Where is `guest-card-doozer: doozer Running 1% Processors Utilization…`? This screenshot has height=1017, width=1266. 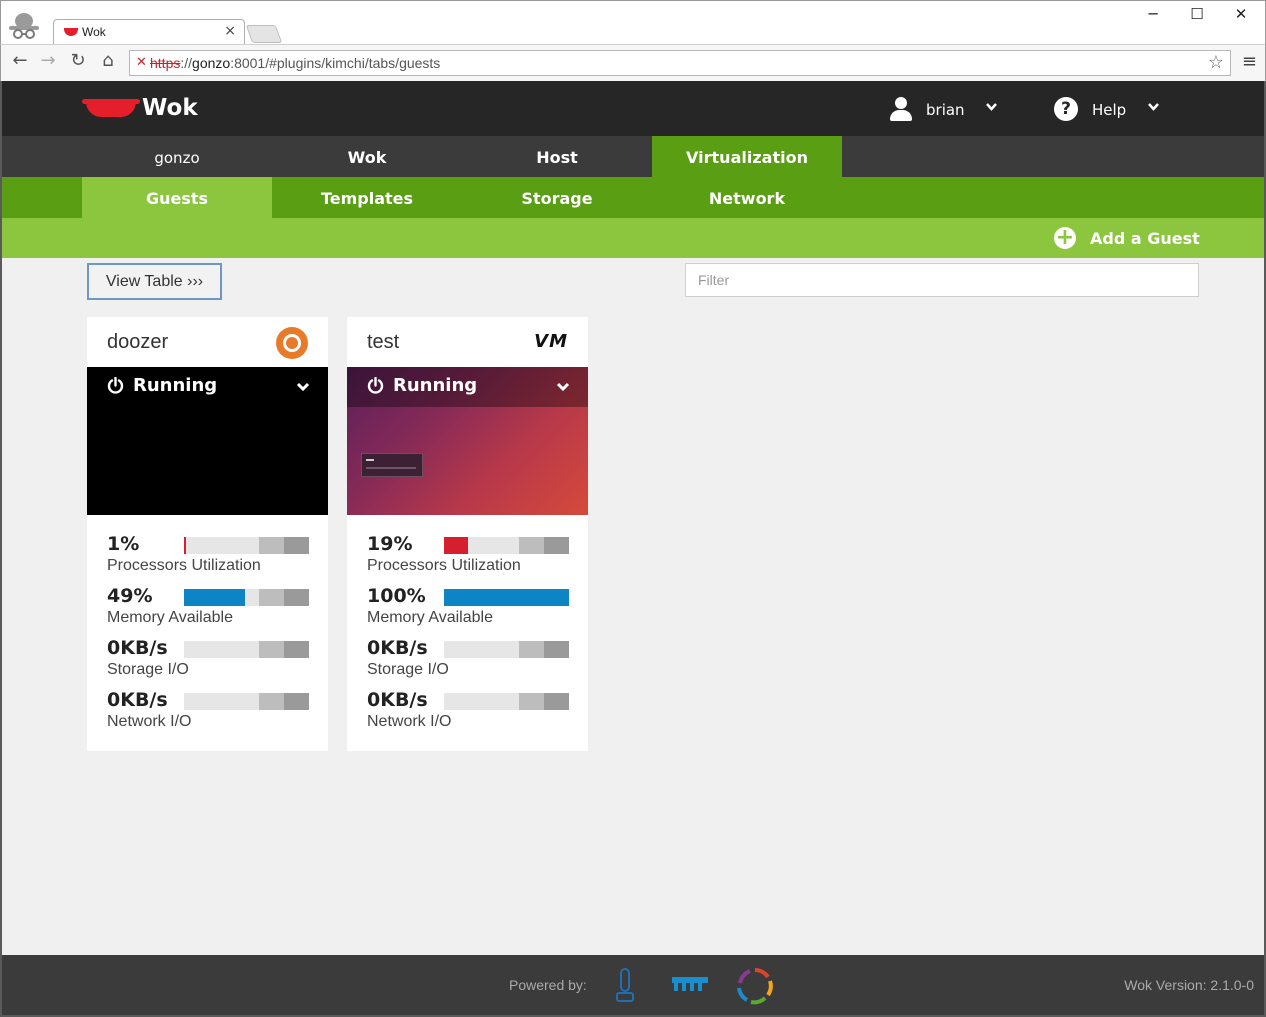
guest-card-doozer: doozer Running 1% Processors Utilization… is located at coordinates (207, 534).